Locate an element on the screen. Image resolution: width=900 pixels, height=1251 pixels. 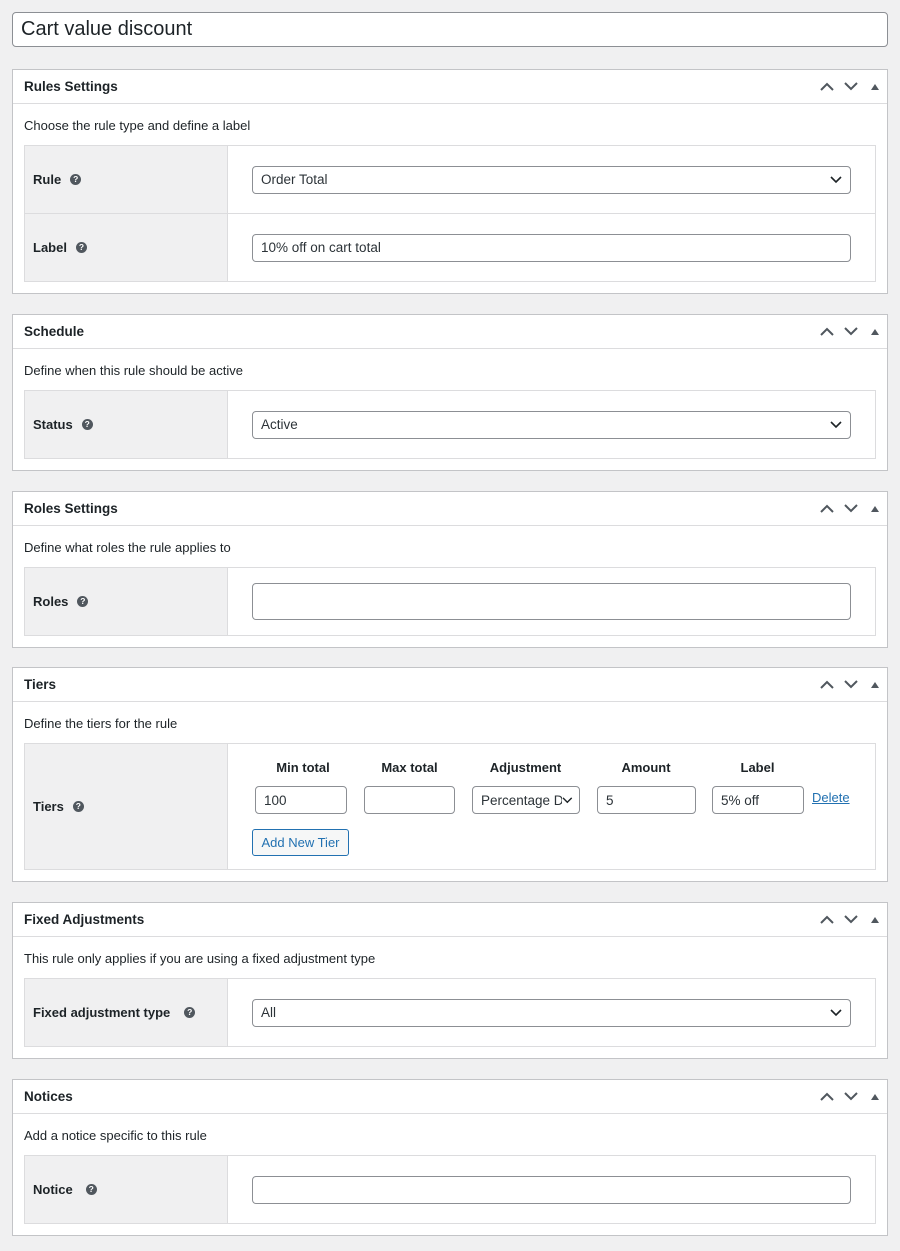
column-header-label: Label is located at coordinates (757, 767).